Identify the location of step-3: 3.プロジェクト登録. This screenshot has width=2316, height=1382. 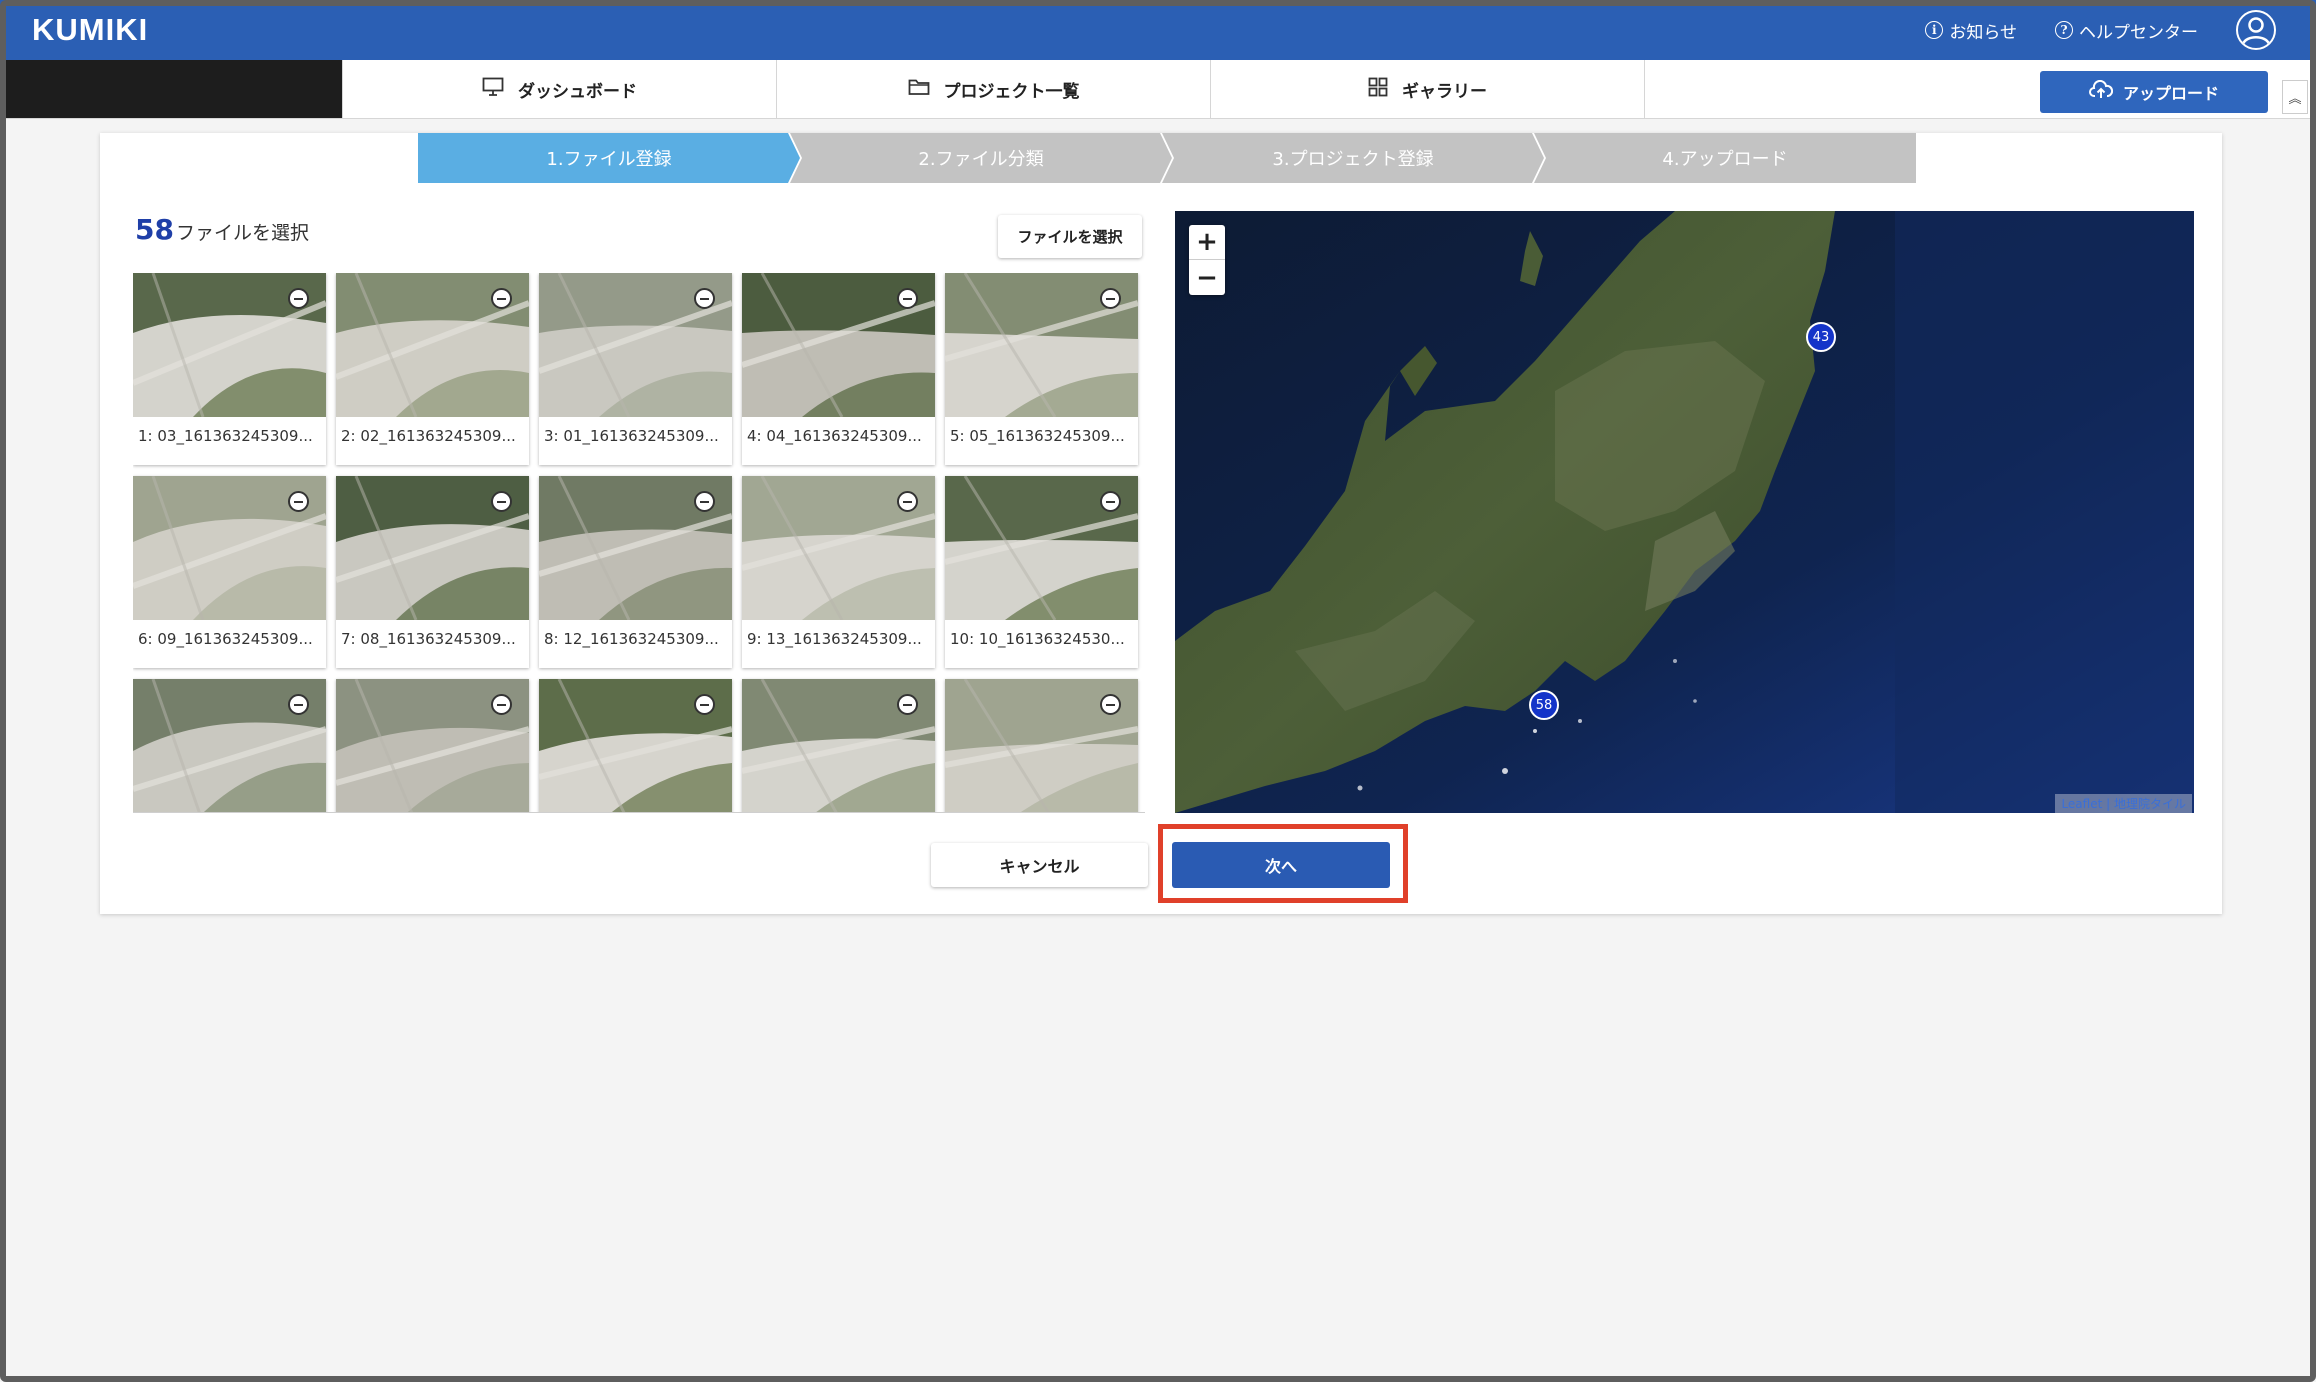
(1353, 158).